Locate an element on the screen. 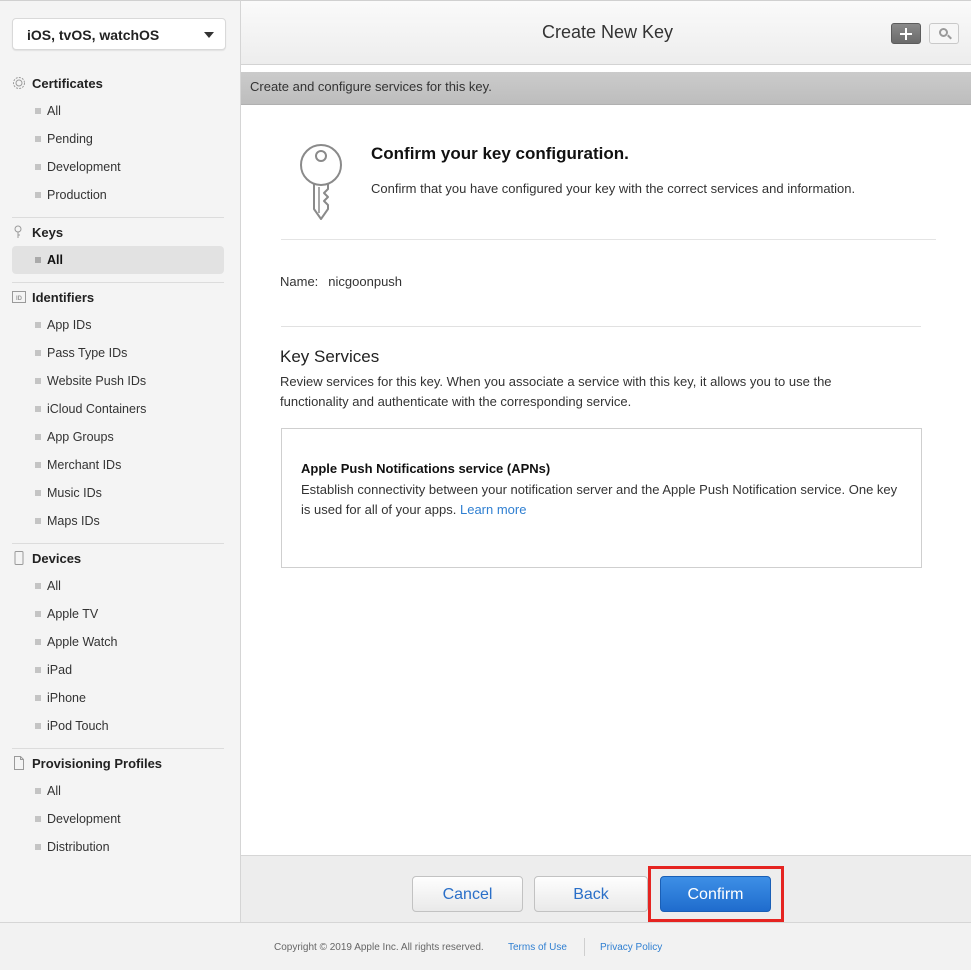 This screenshot has height=970, width=971. sidebar-item-devices-all: All is located at coordinates (118, 586).